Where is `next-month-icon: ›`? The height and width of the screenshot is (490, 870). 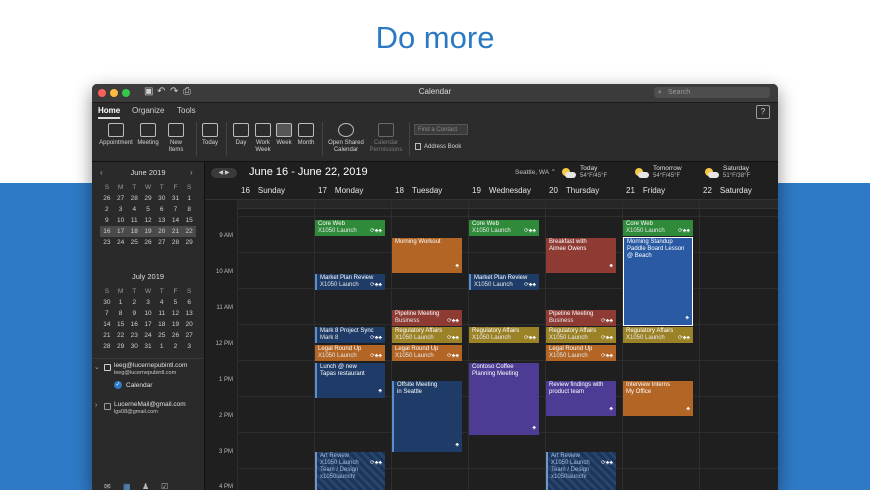 next-month-icon: › is located at coordinates (191, 172).